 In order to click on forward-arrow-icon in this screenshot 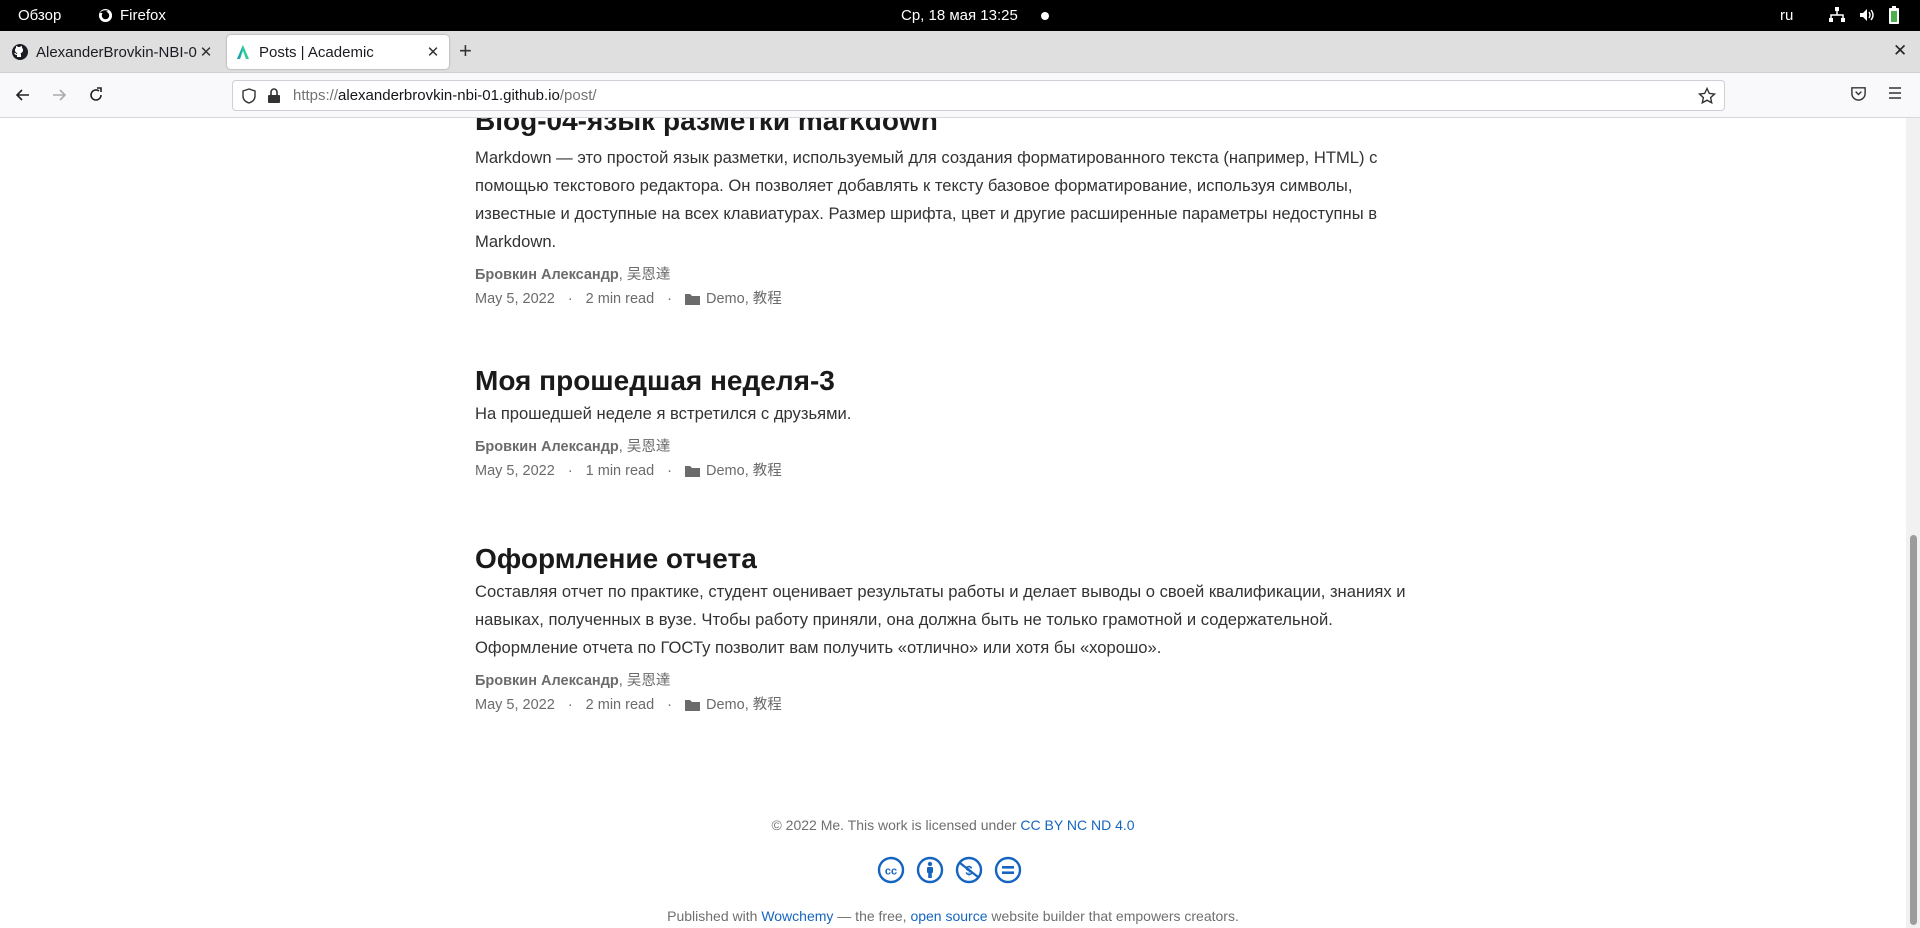, I will do `click(60, 95)`.